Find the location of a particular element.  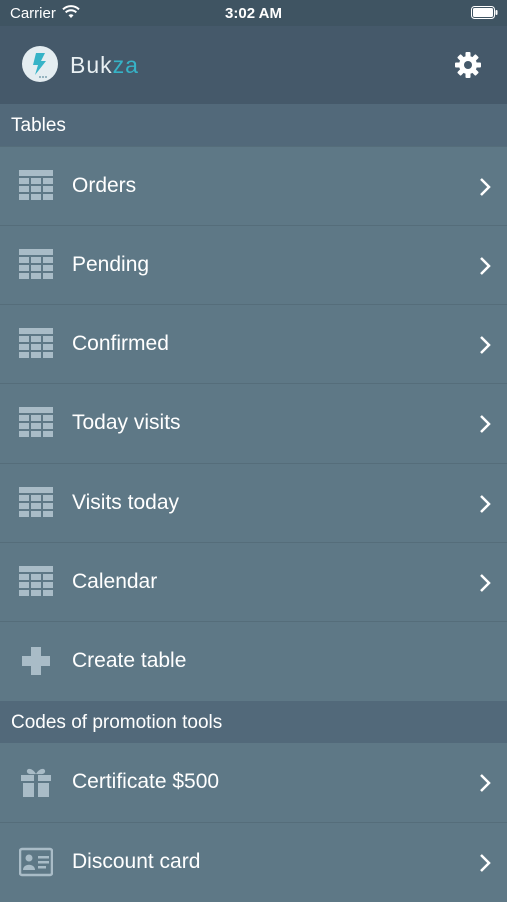

list-item-calendar: Calendar is located at coordinates (253, 582).